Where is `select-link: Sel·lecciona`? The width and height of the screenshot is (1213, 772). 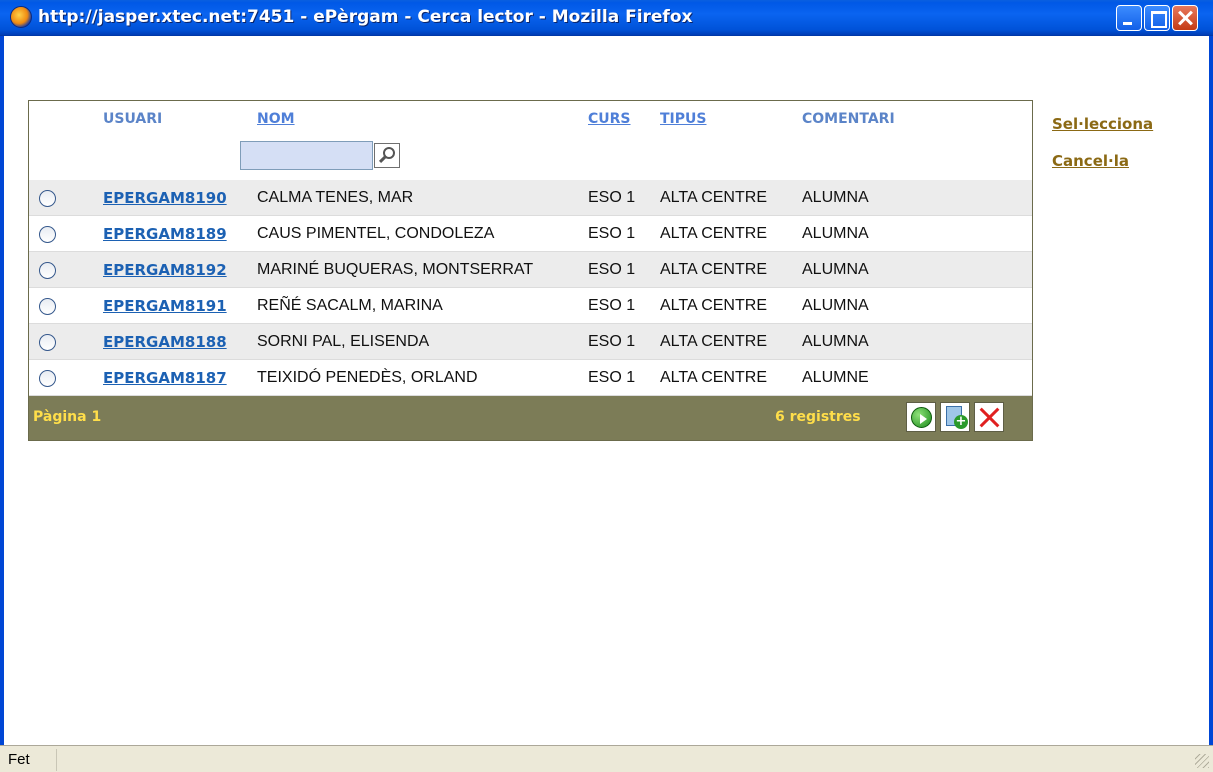 select-link: Sel·lecciona is located at coordinates (1102, 124).